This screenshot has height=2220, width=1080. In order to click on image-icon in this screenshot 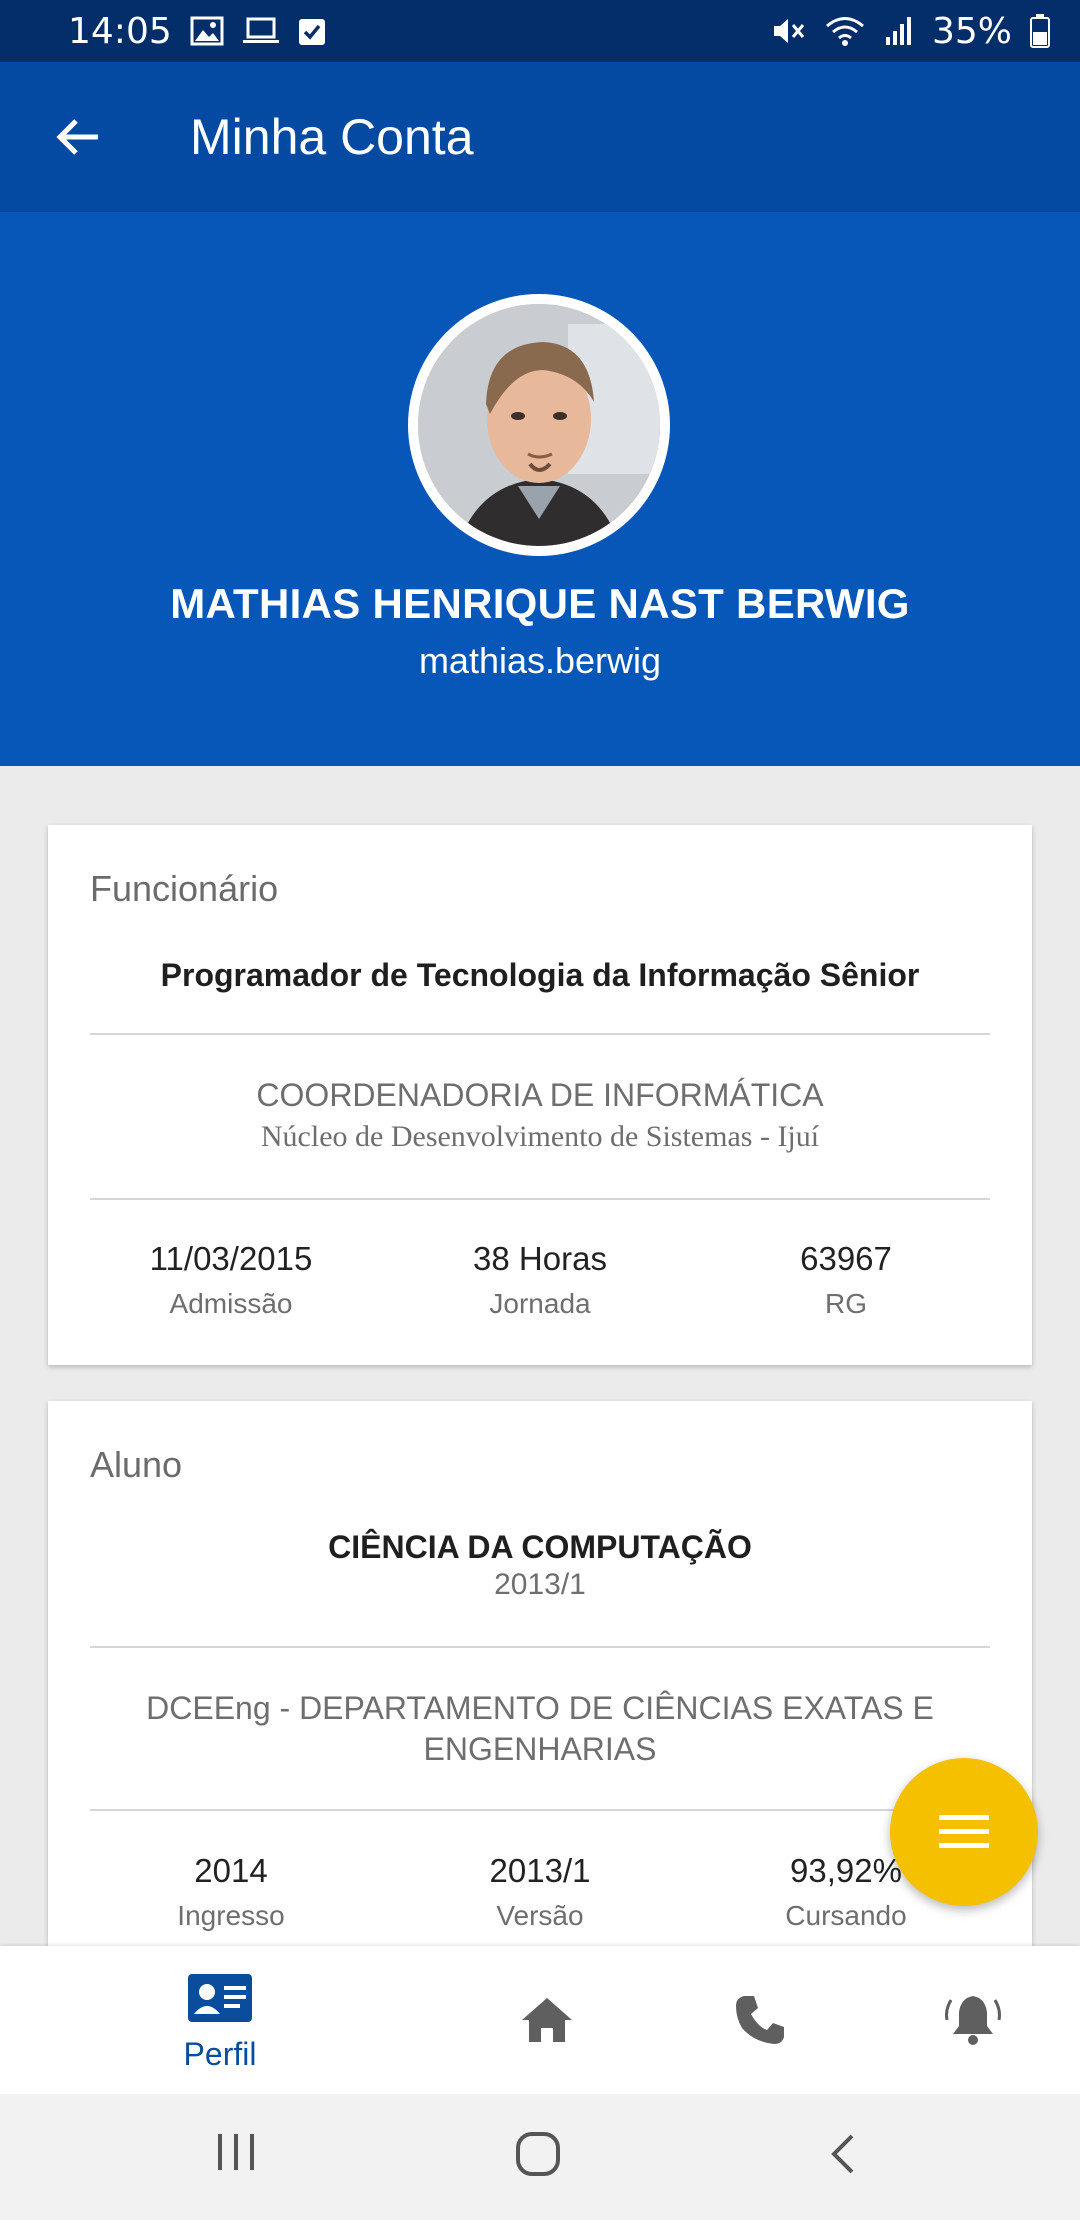, I will do `click(207, 31)`.